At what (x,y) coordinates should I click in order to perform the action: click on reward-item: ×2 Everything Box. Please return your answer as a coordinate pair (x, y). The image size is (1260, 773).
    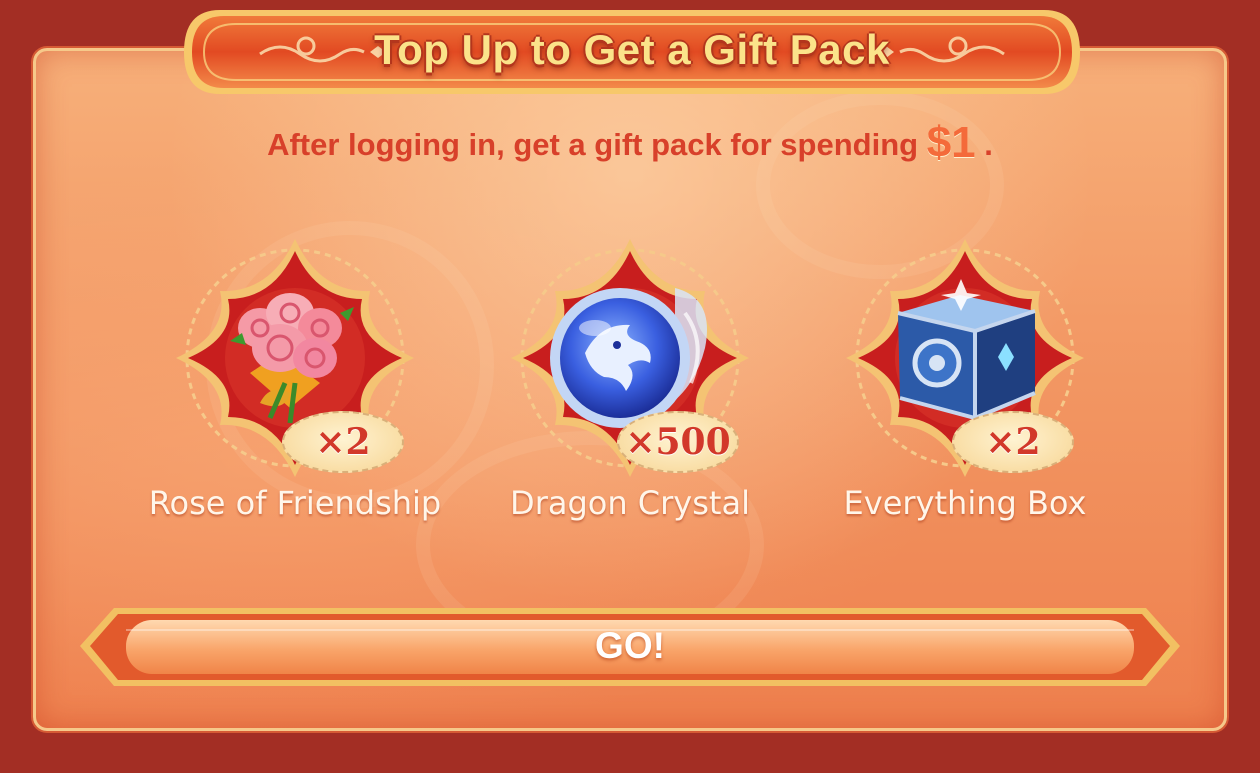
    Looking at the image, I should click on (965, 383).